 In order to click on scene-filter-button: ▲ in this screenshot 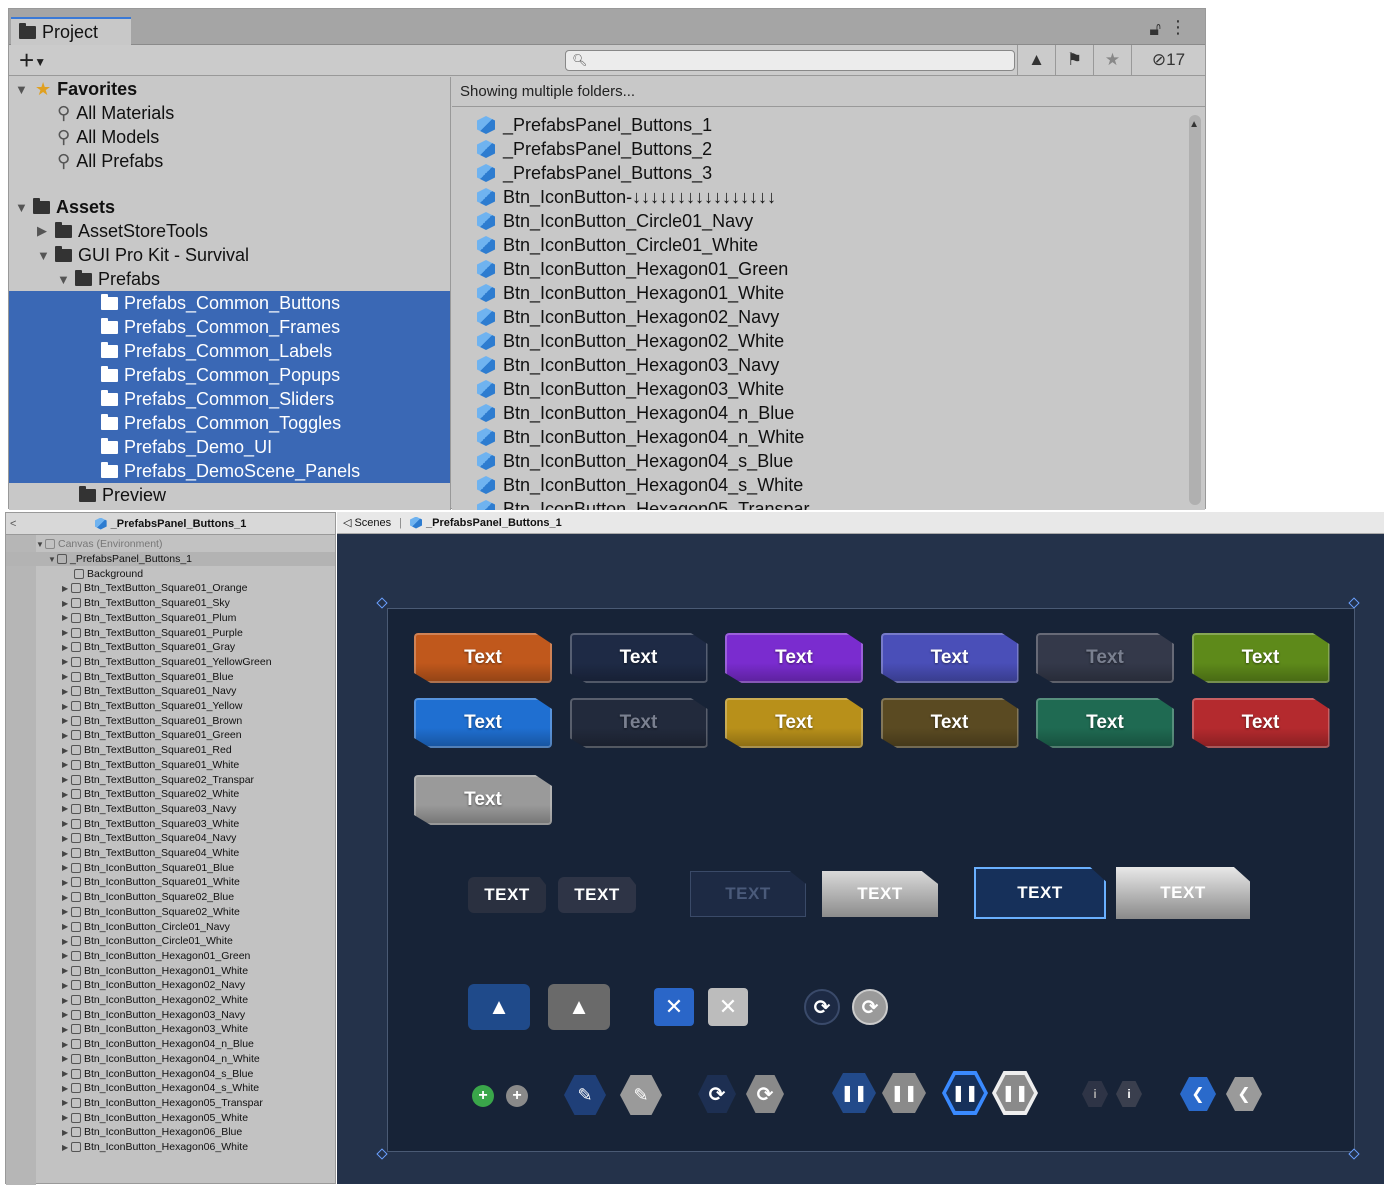, I will do `click(1036, 60)`.